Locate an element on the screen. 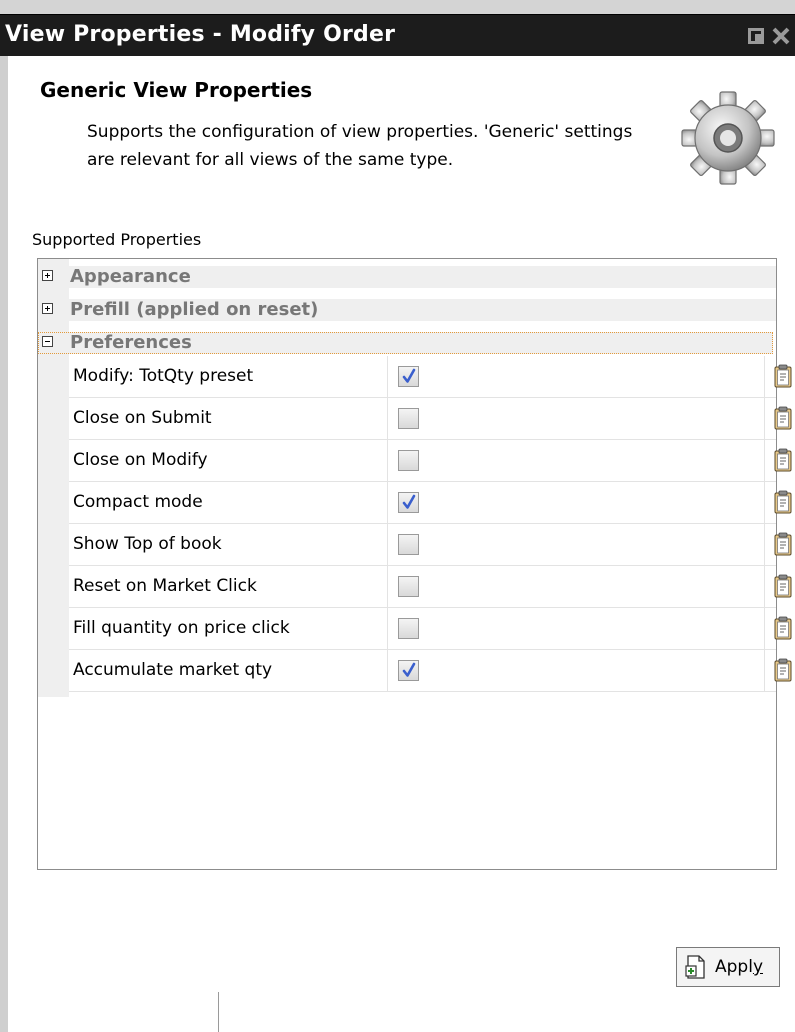 This screenshot has width=795, height=1032. tree-gutter is located at coordinates (53, 478).